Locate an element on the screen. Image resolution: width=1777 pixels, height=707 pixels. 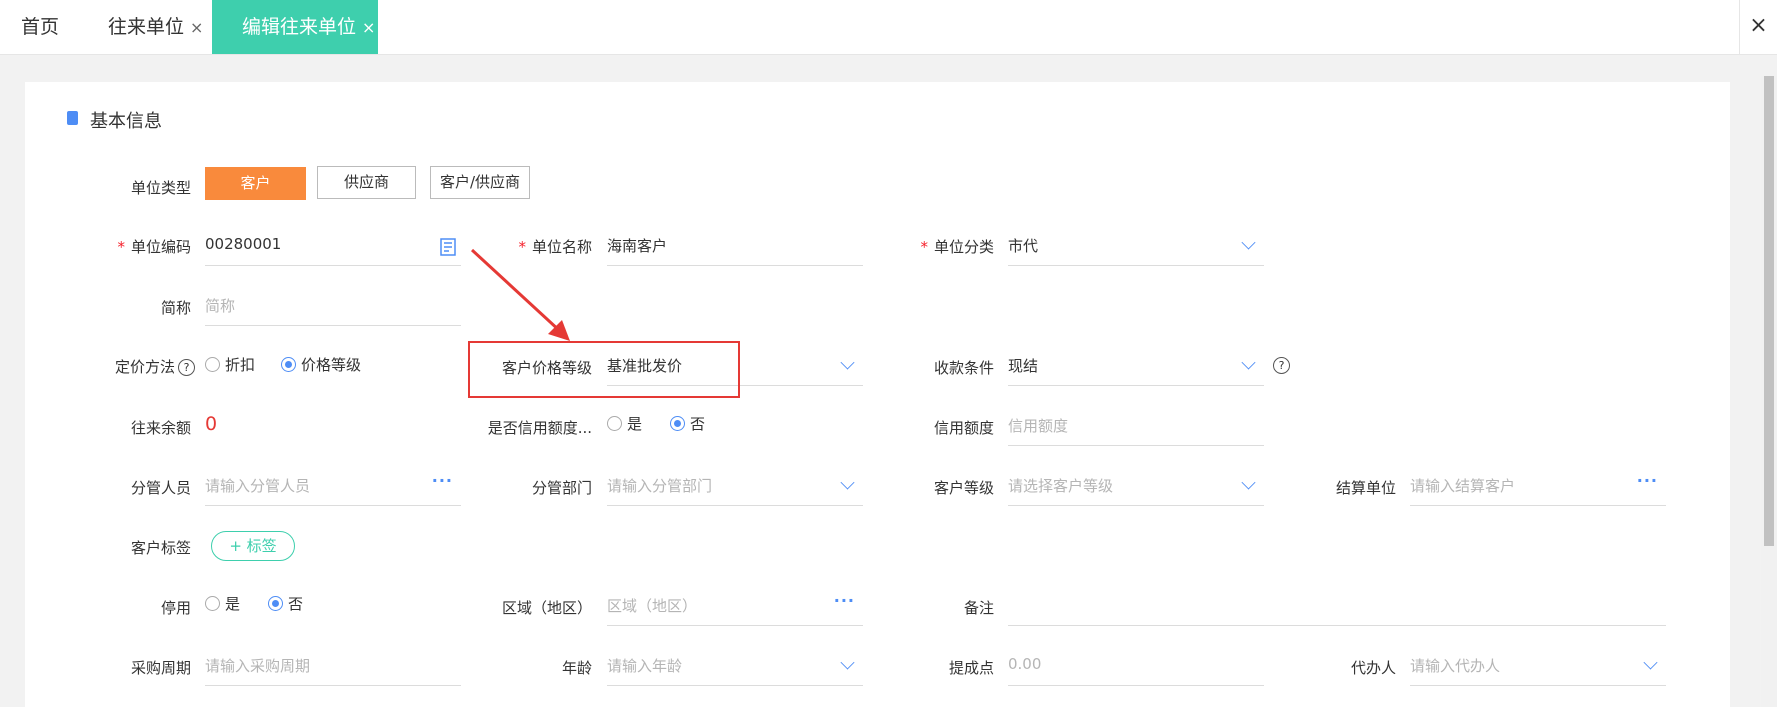
payment-terms-label: 收款条件 is located at coordinates (963, 368).